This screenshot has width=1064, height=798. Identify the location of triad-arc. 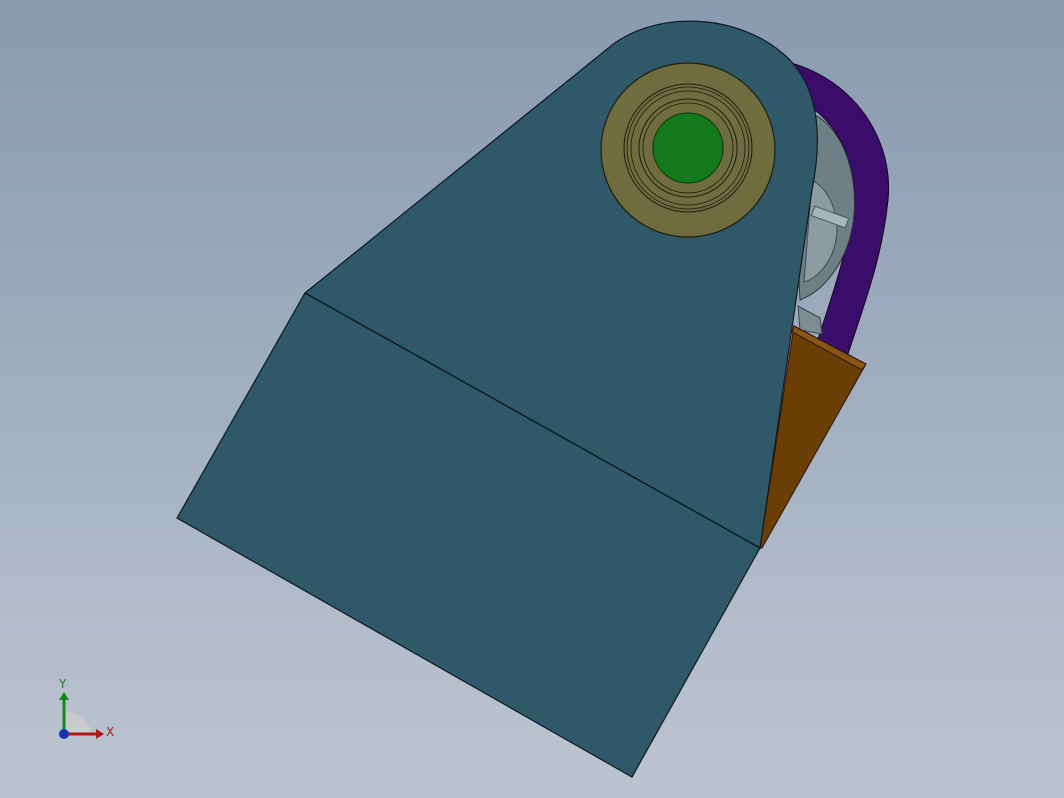
(78, 722).